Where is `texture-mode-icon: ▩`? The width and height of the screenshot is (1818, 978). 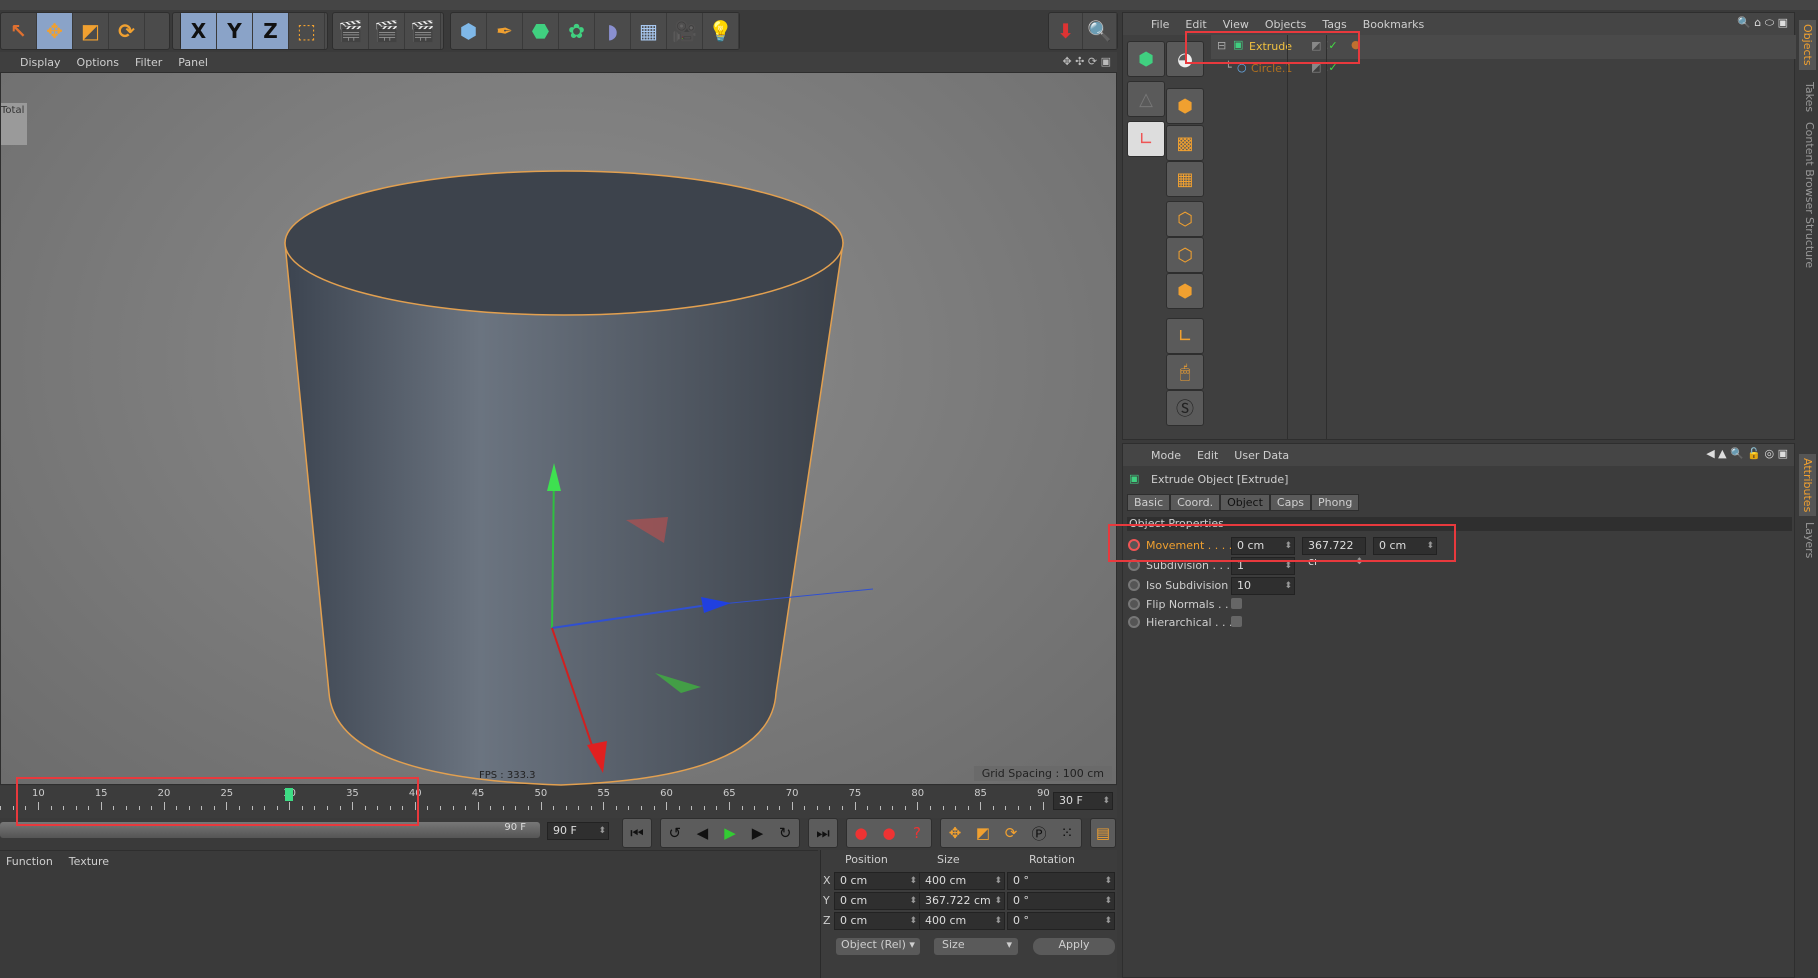 texture-mode-icon: ▩ is located at coordinates (1185, 143).